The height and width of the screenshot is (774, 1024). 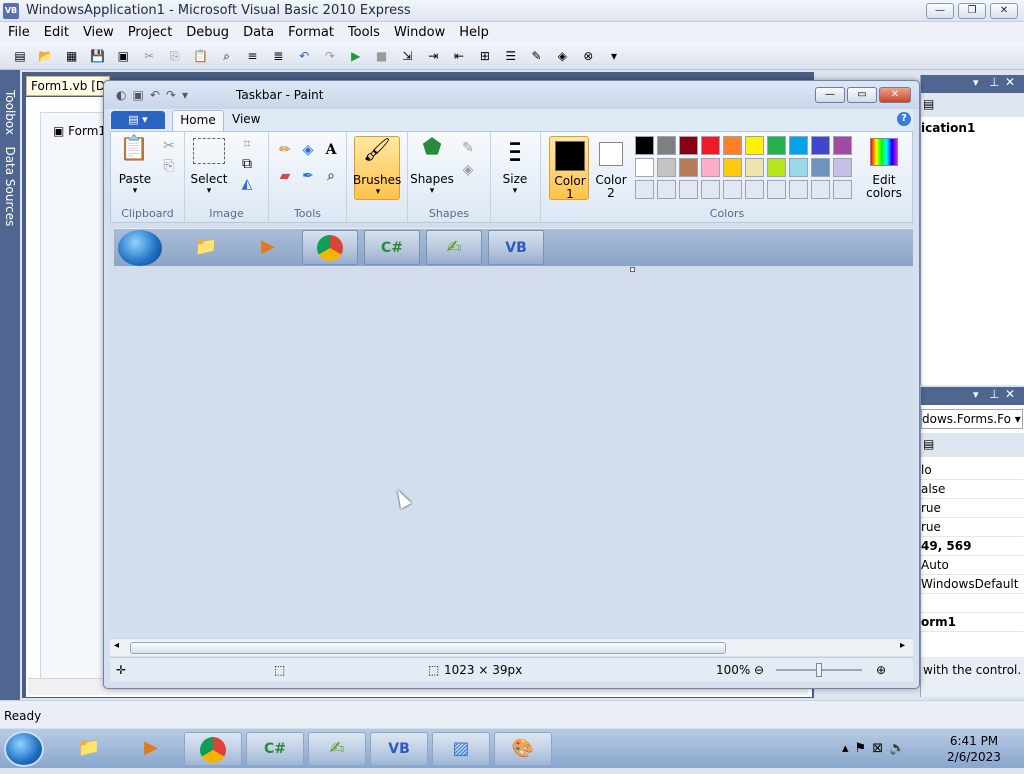 What do you see at coordinates (158, 95) in the screenshot?
I see `undo-icon: ↶` at bounding box center [158, 95].